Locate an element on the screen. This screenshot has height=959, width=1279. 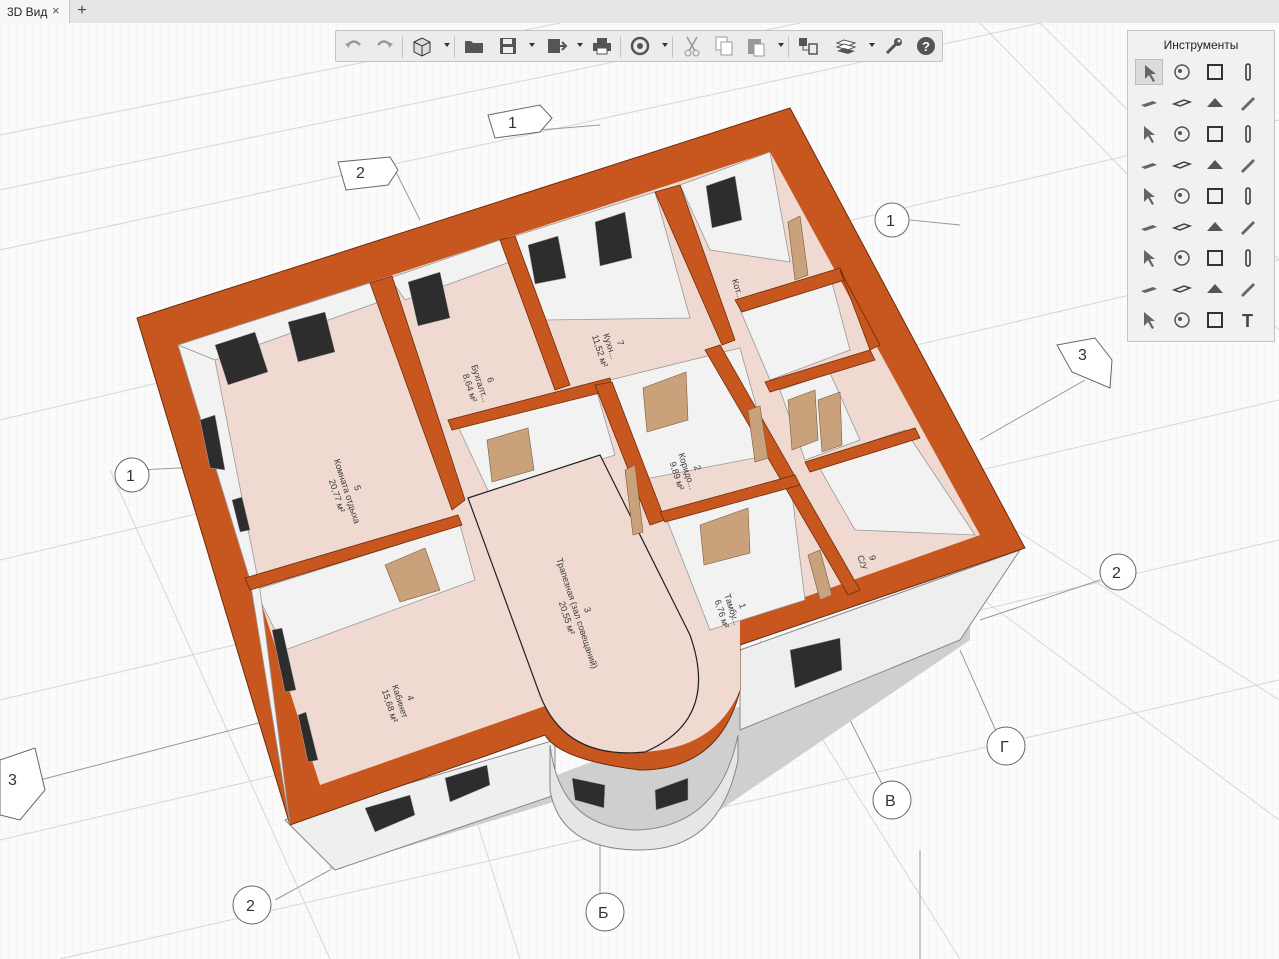
fixture-icon is located at coordinates (1215, 165).